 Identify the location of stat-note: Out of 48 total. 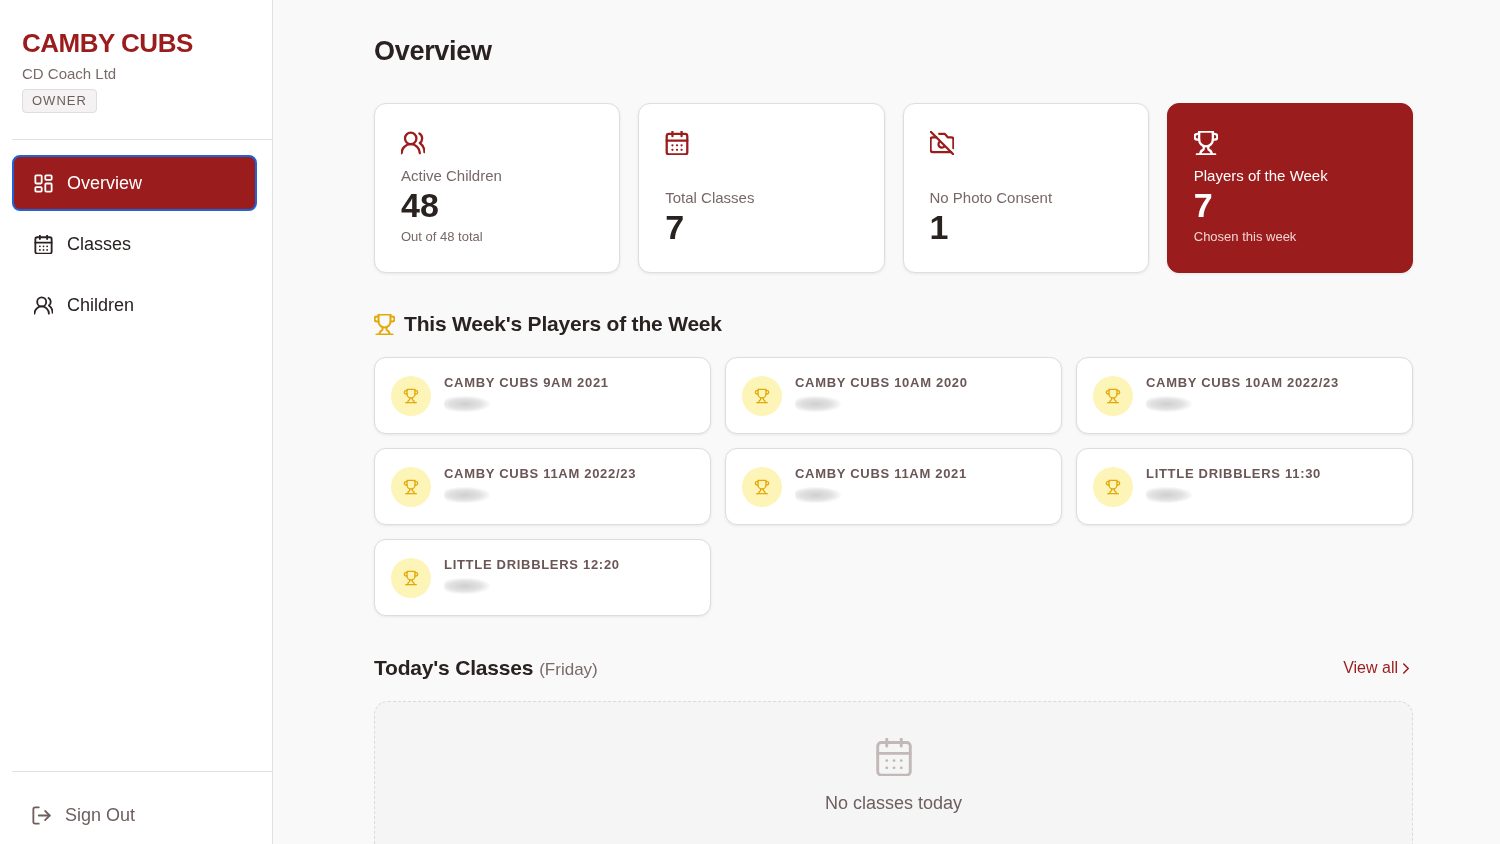
(442, 237).